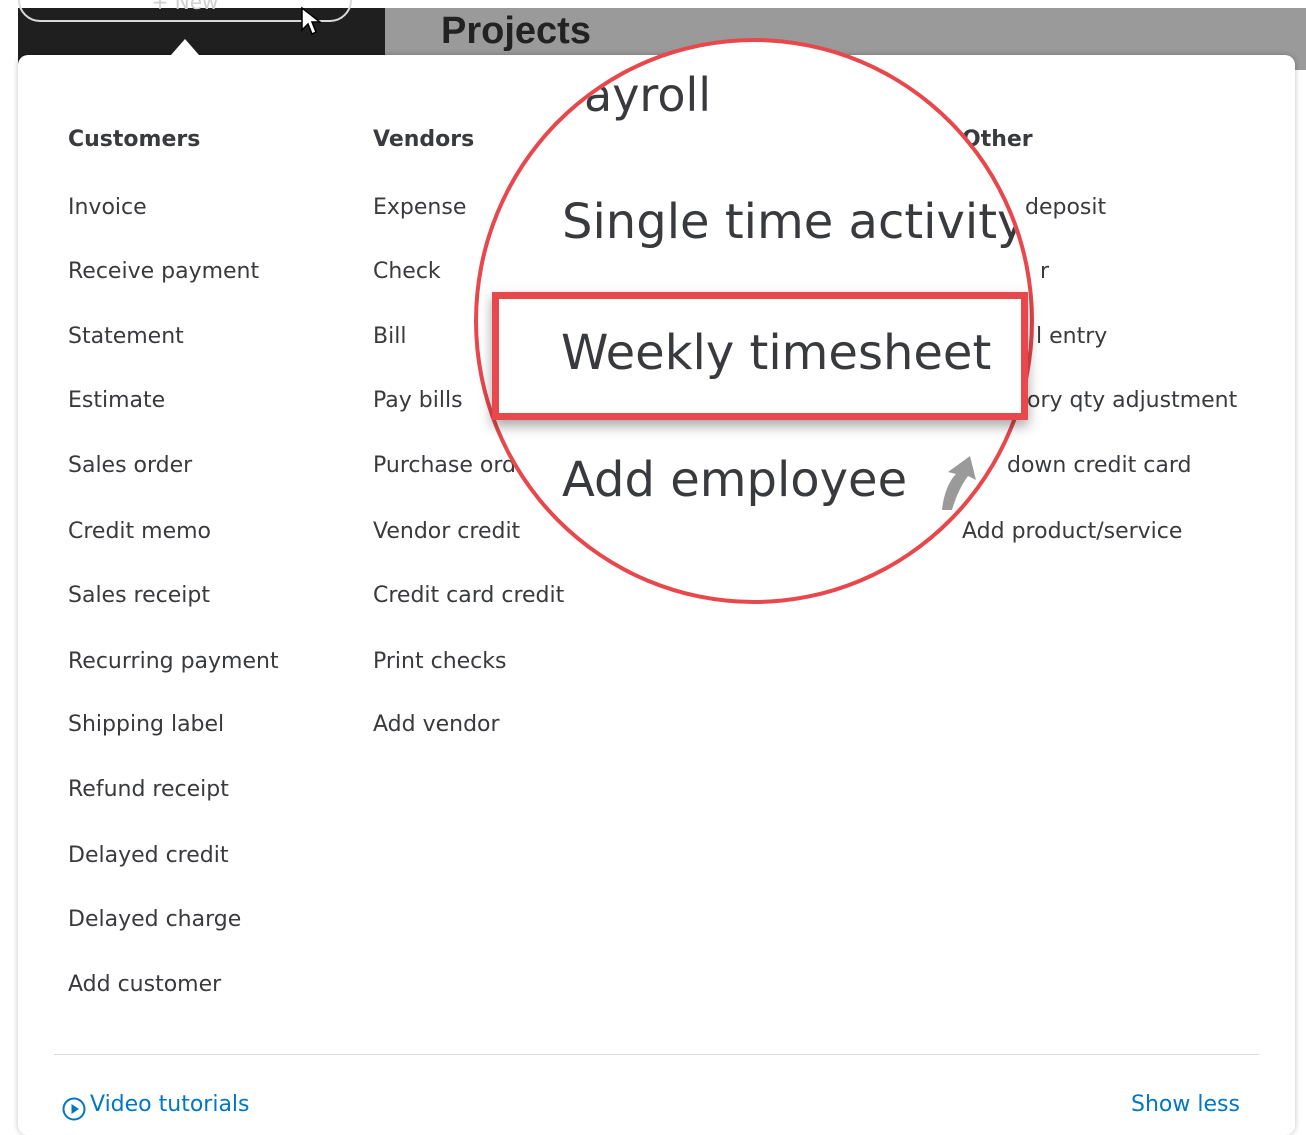  Describe the element at coordinates (1099, 466) in the screenshot. I see `menu-item-pay-down-credit-card: down credit card` at that location.